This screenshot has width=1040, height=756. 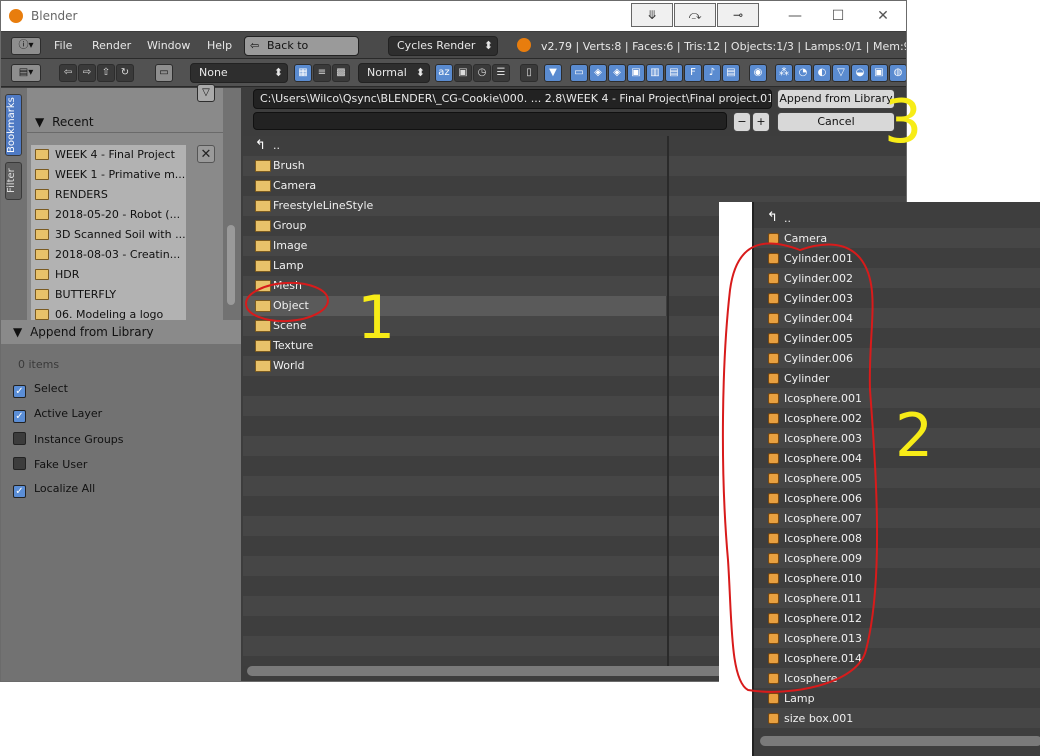 What do you see at coordinates (617, 73) in the screenshot?
I see `filter-backup-icon: ◈` at bounding box center [617, 73].